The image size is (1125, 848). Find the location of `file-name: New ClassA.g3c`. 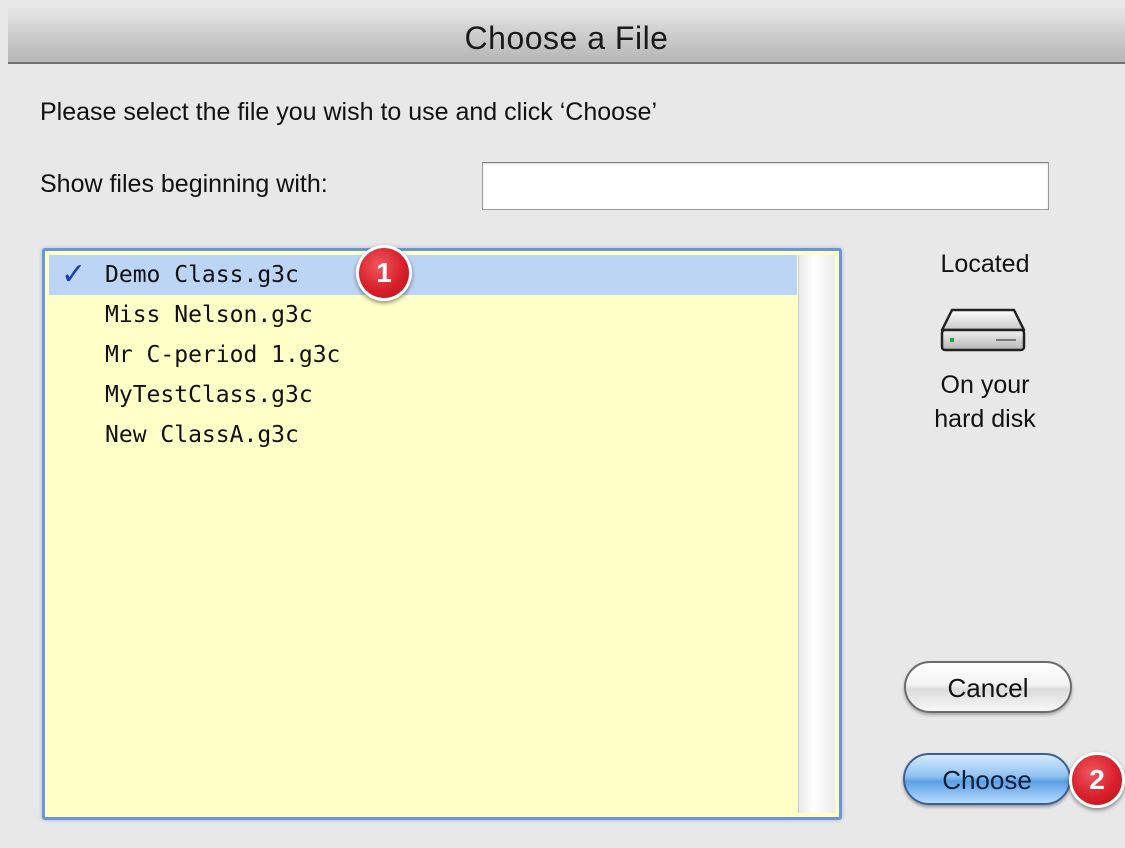

file-name: New ClassA.g3c is located at coordinates (202, 435).